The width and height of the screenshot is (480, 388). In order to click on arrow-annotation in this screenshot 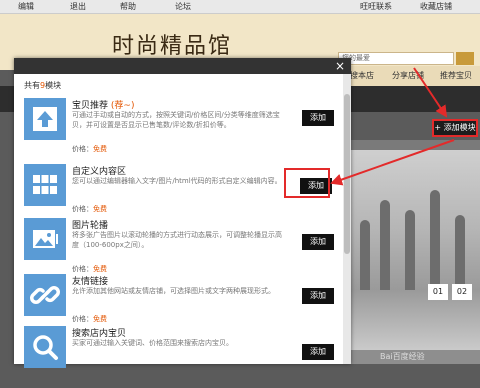, I will do `click(392, 126)`.